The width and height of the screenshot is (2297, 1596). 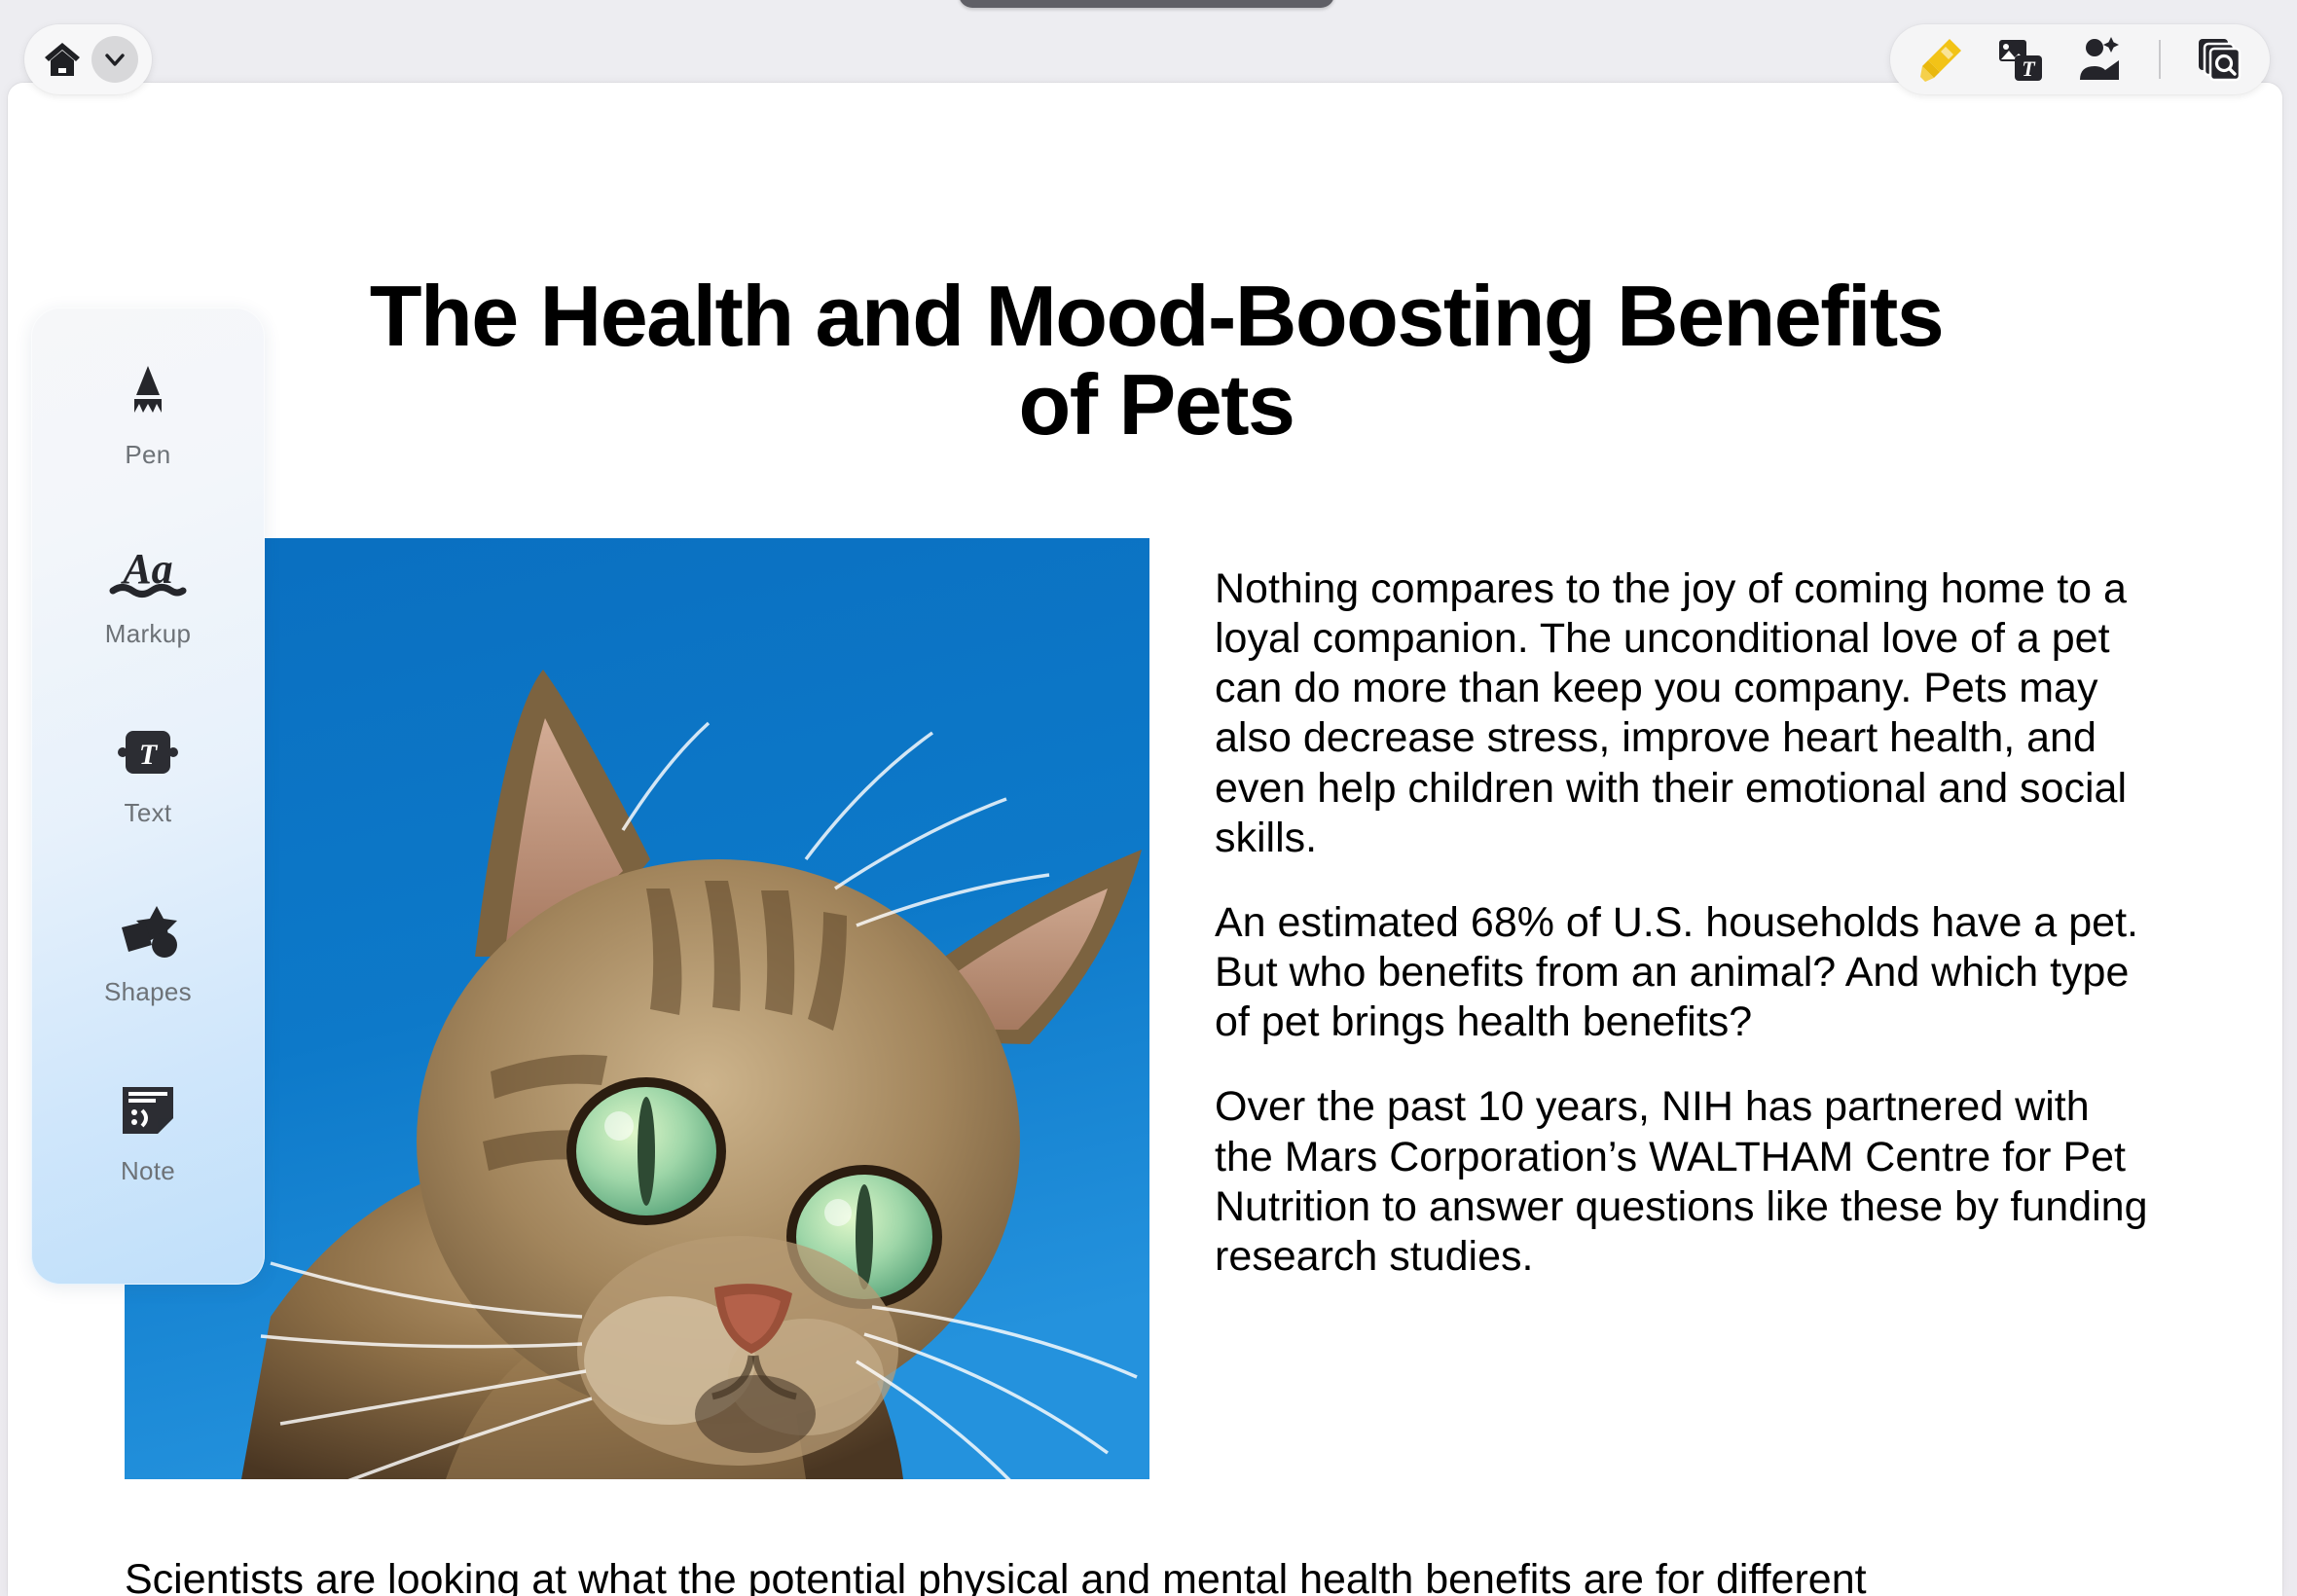 I want to click on sidebar-item-label: Pen, so click(x=148, y=454).